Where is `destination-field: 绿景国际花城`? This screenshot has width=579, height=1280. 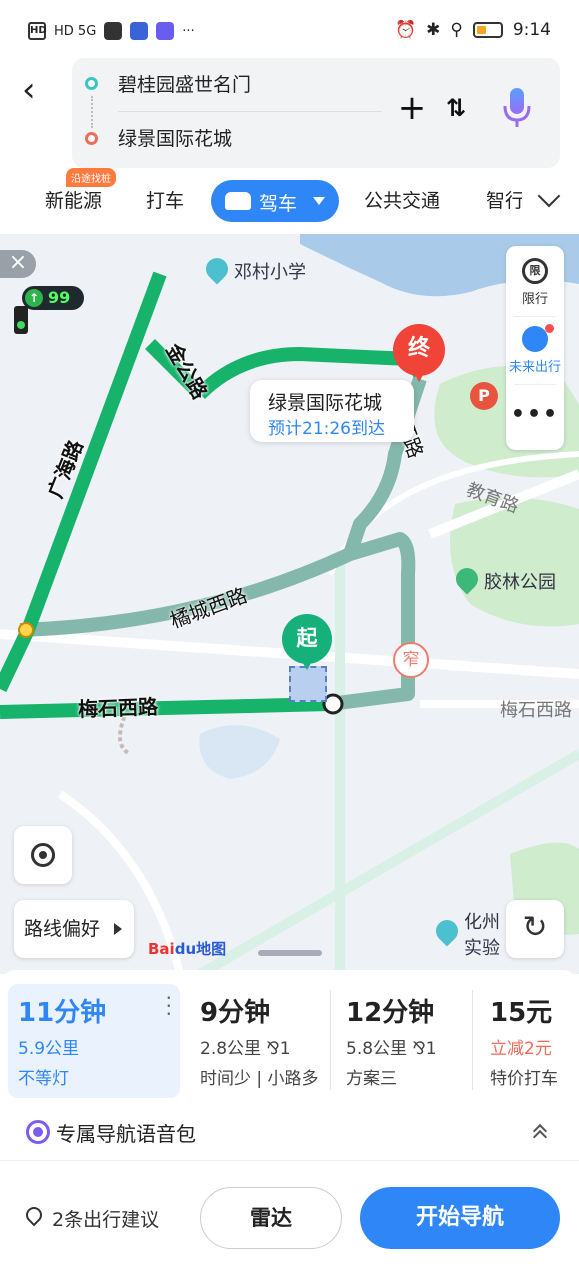 destination-field: 绿景国际花城 is located at coordinates (175, 137).